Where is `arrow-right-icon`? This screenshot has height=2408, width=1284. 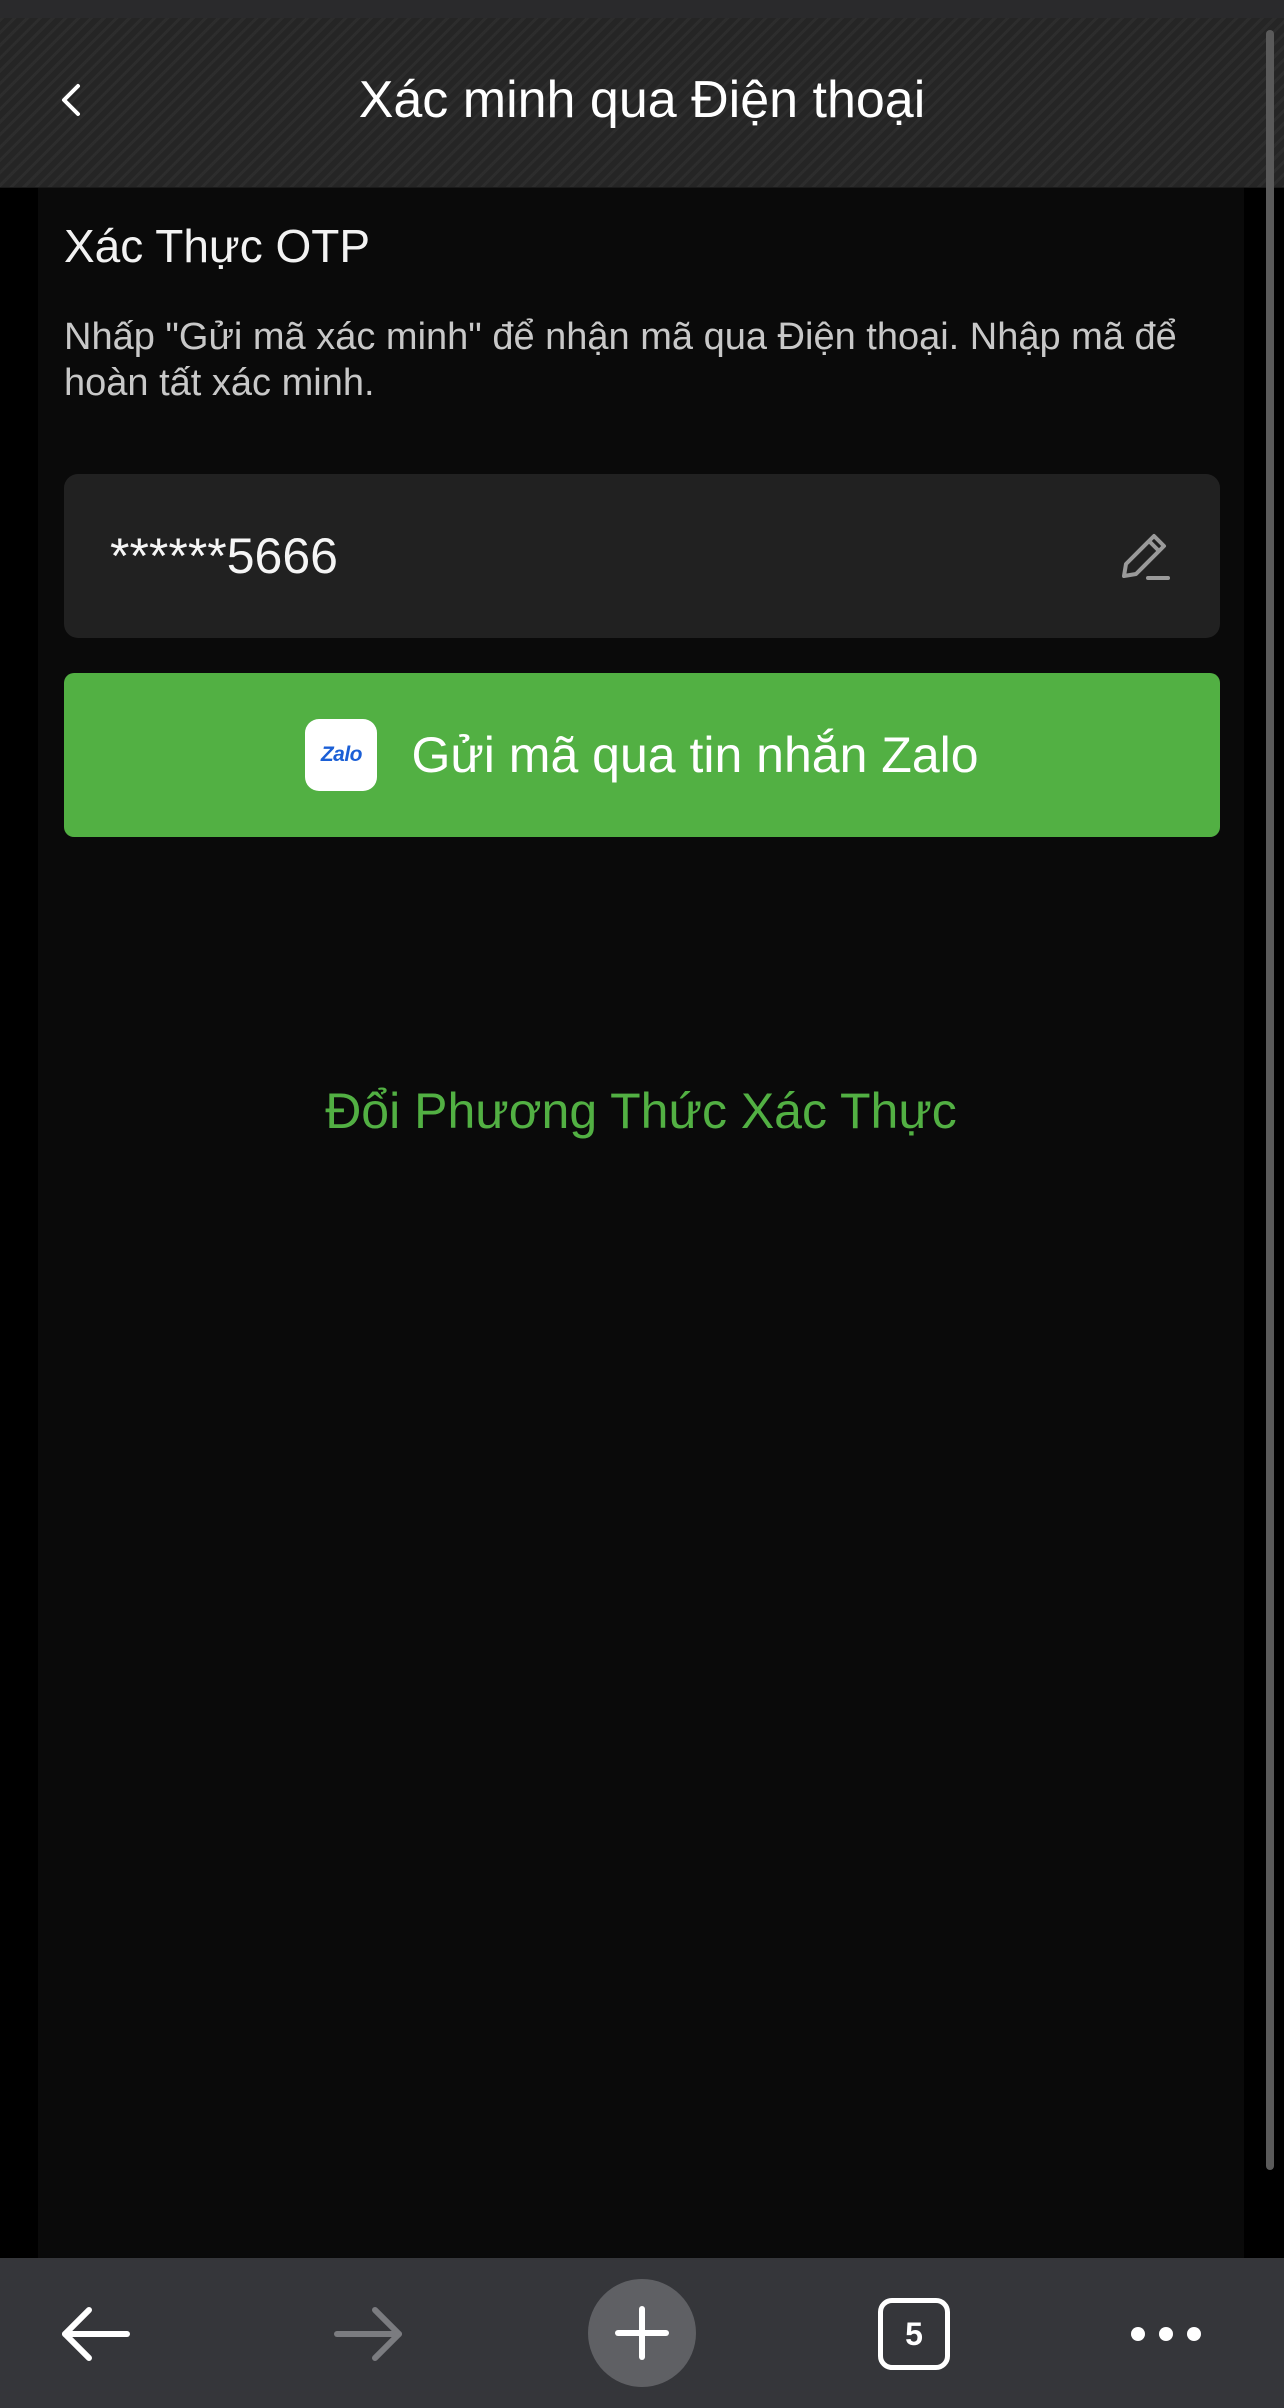
arrow-right-icon is located at coordinates (368, 2334).